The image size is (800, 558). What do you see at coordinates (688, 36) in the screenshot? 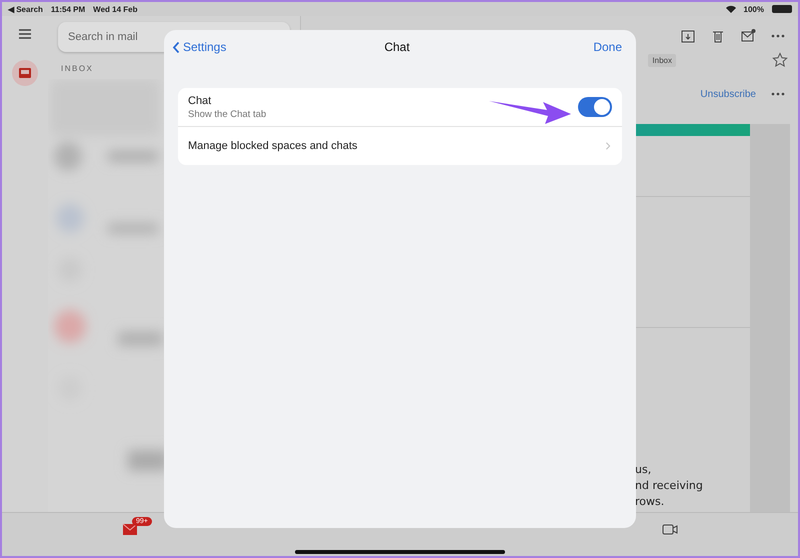
I see `archive-icon` at bounding box center [688, 36].